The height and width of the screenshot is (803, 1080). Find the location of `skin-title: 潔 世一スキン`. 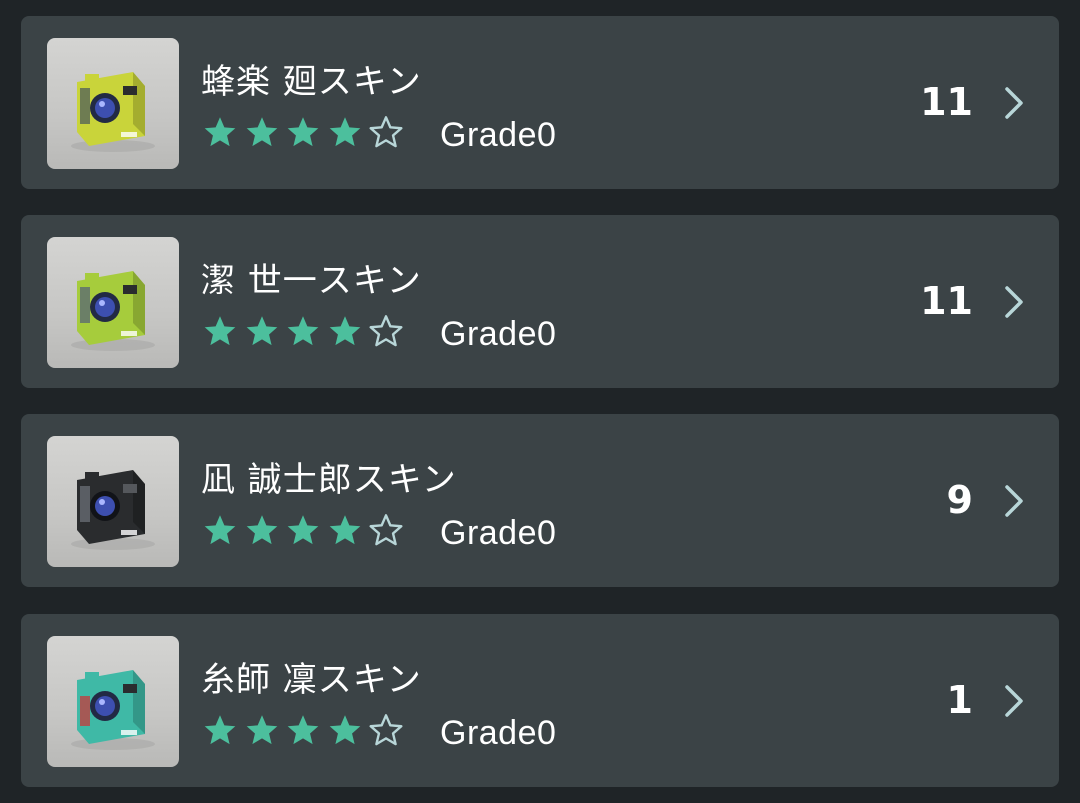

skin-title: 潔 世一スキン is located at coordinates (311, 281).